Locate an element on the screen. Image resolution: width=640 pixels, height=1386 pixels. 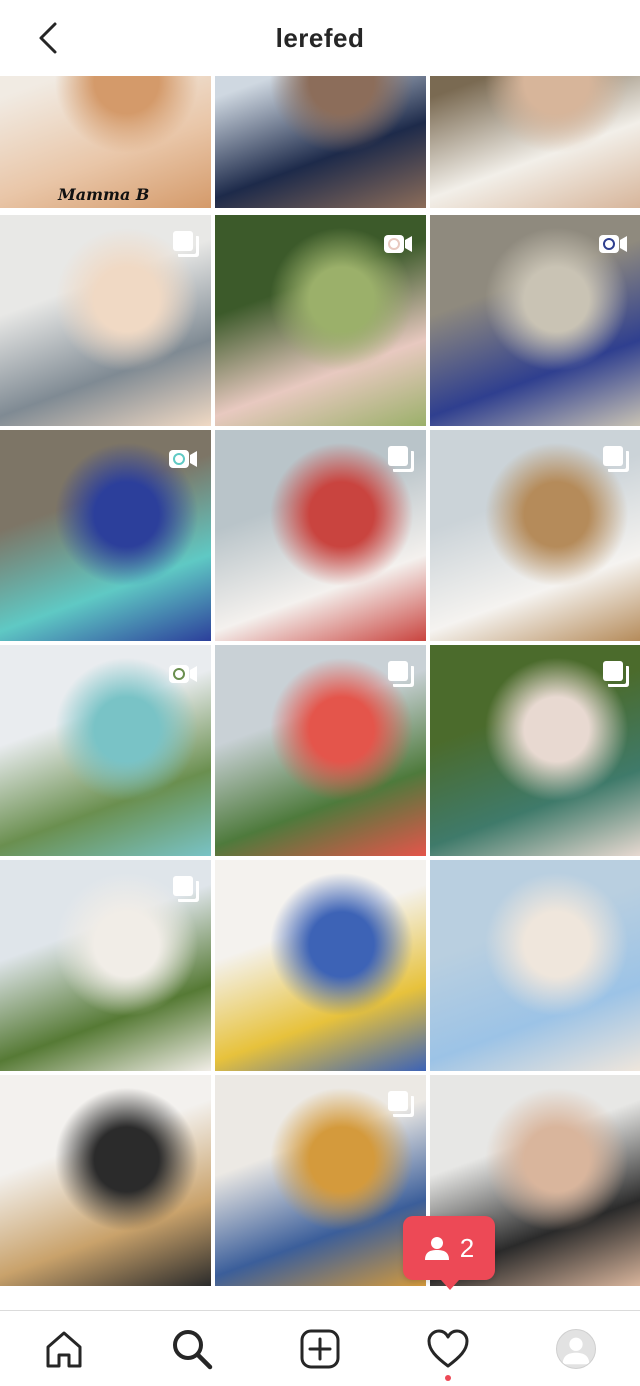
activity-notification-popup: 2 is located at coordinates (449, 1253).